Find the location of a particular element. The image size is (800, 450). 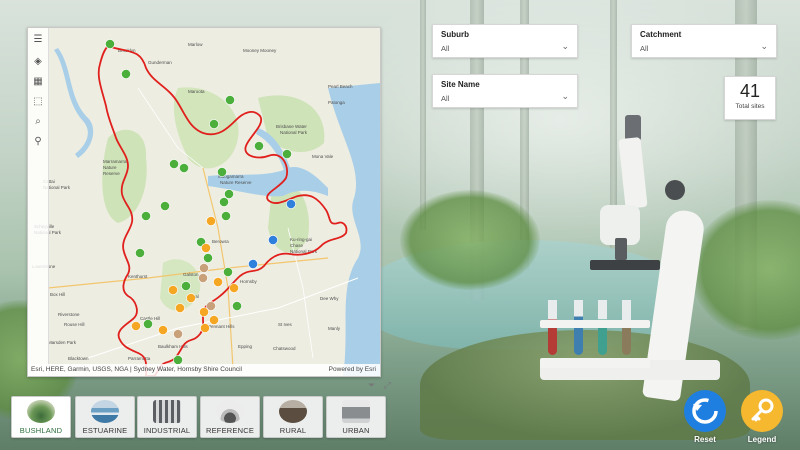

category-label: REFERENCE is located at coordinates (230, 430).